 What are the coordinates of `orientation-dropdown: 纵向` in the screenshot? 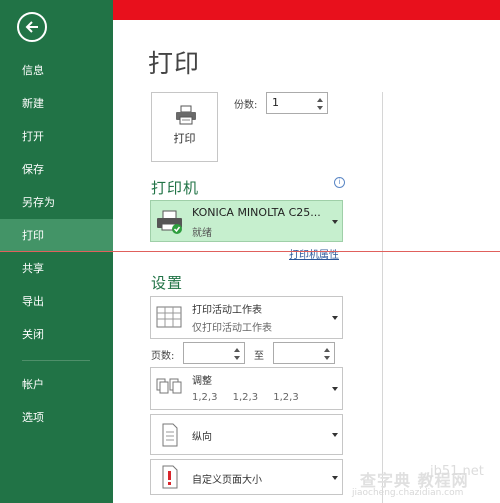 It's located at (246, 434).